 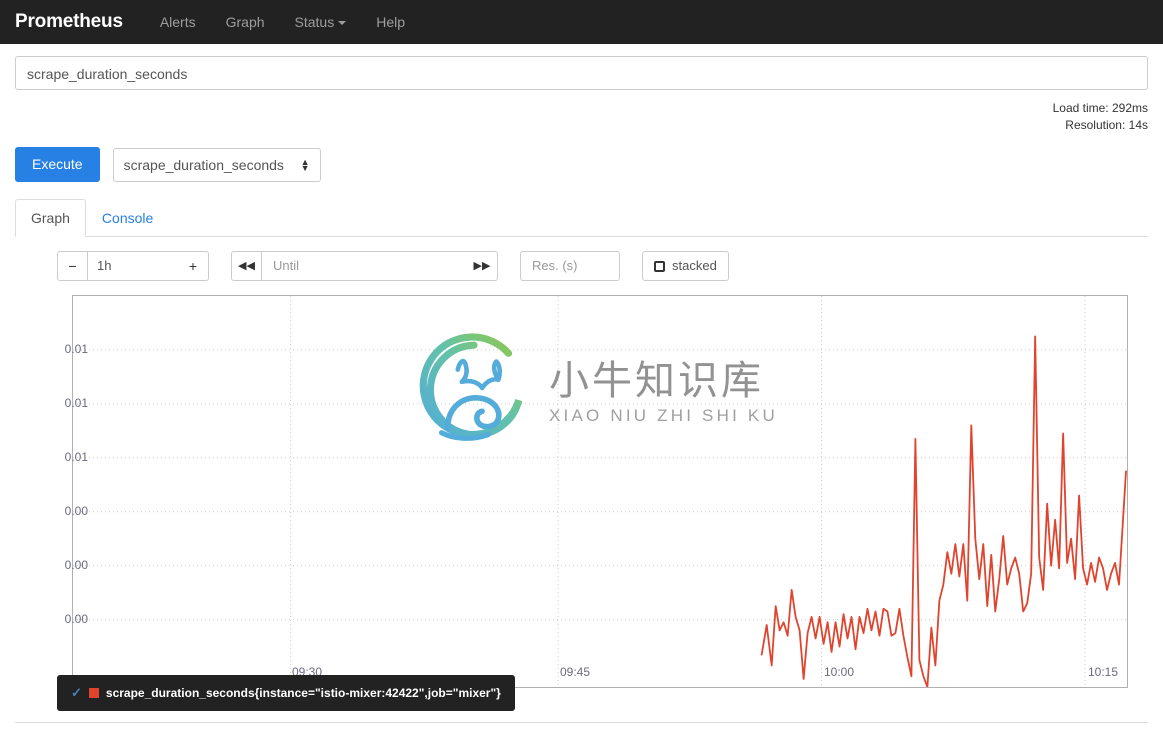 What do you see at coordinates (390, 22) in the screenshot?
I see `nav-item-help: Help` at bounding box center [390, 22].